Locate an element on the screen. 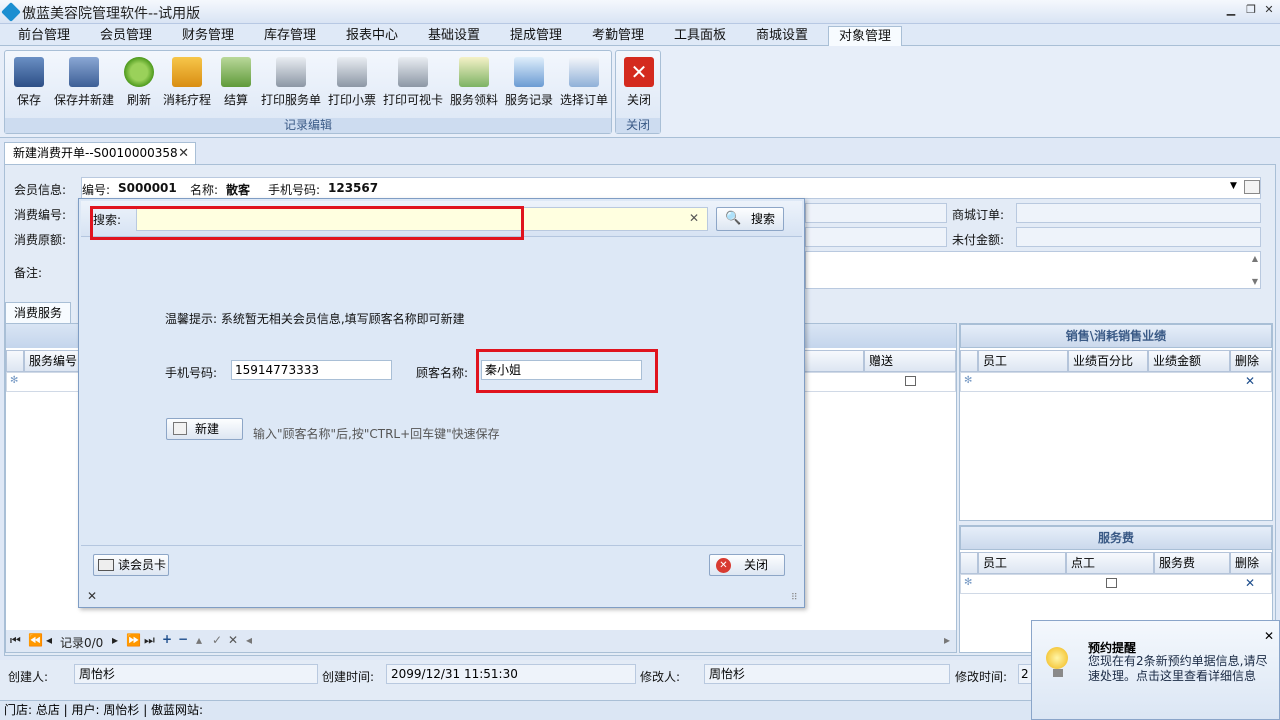 This screenshot has width=1280, height=720. refresh-button: 刷新 is located at coordinates (139, 84).